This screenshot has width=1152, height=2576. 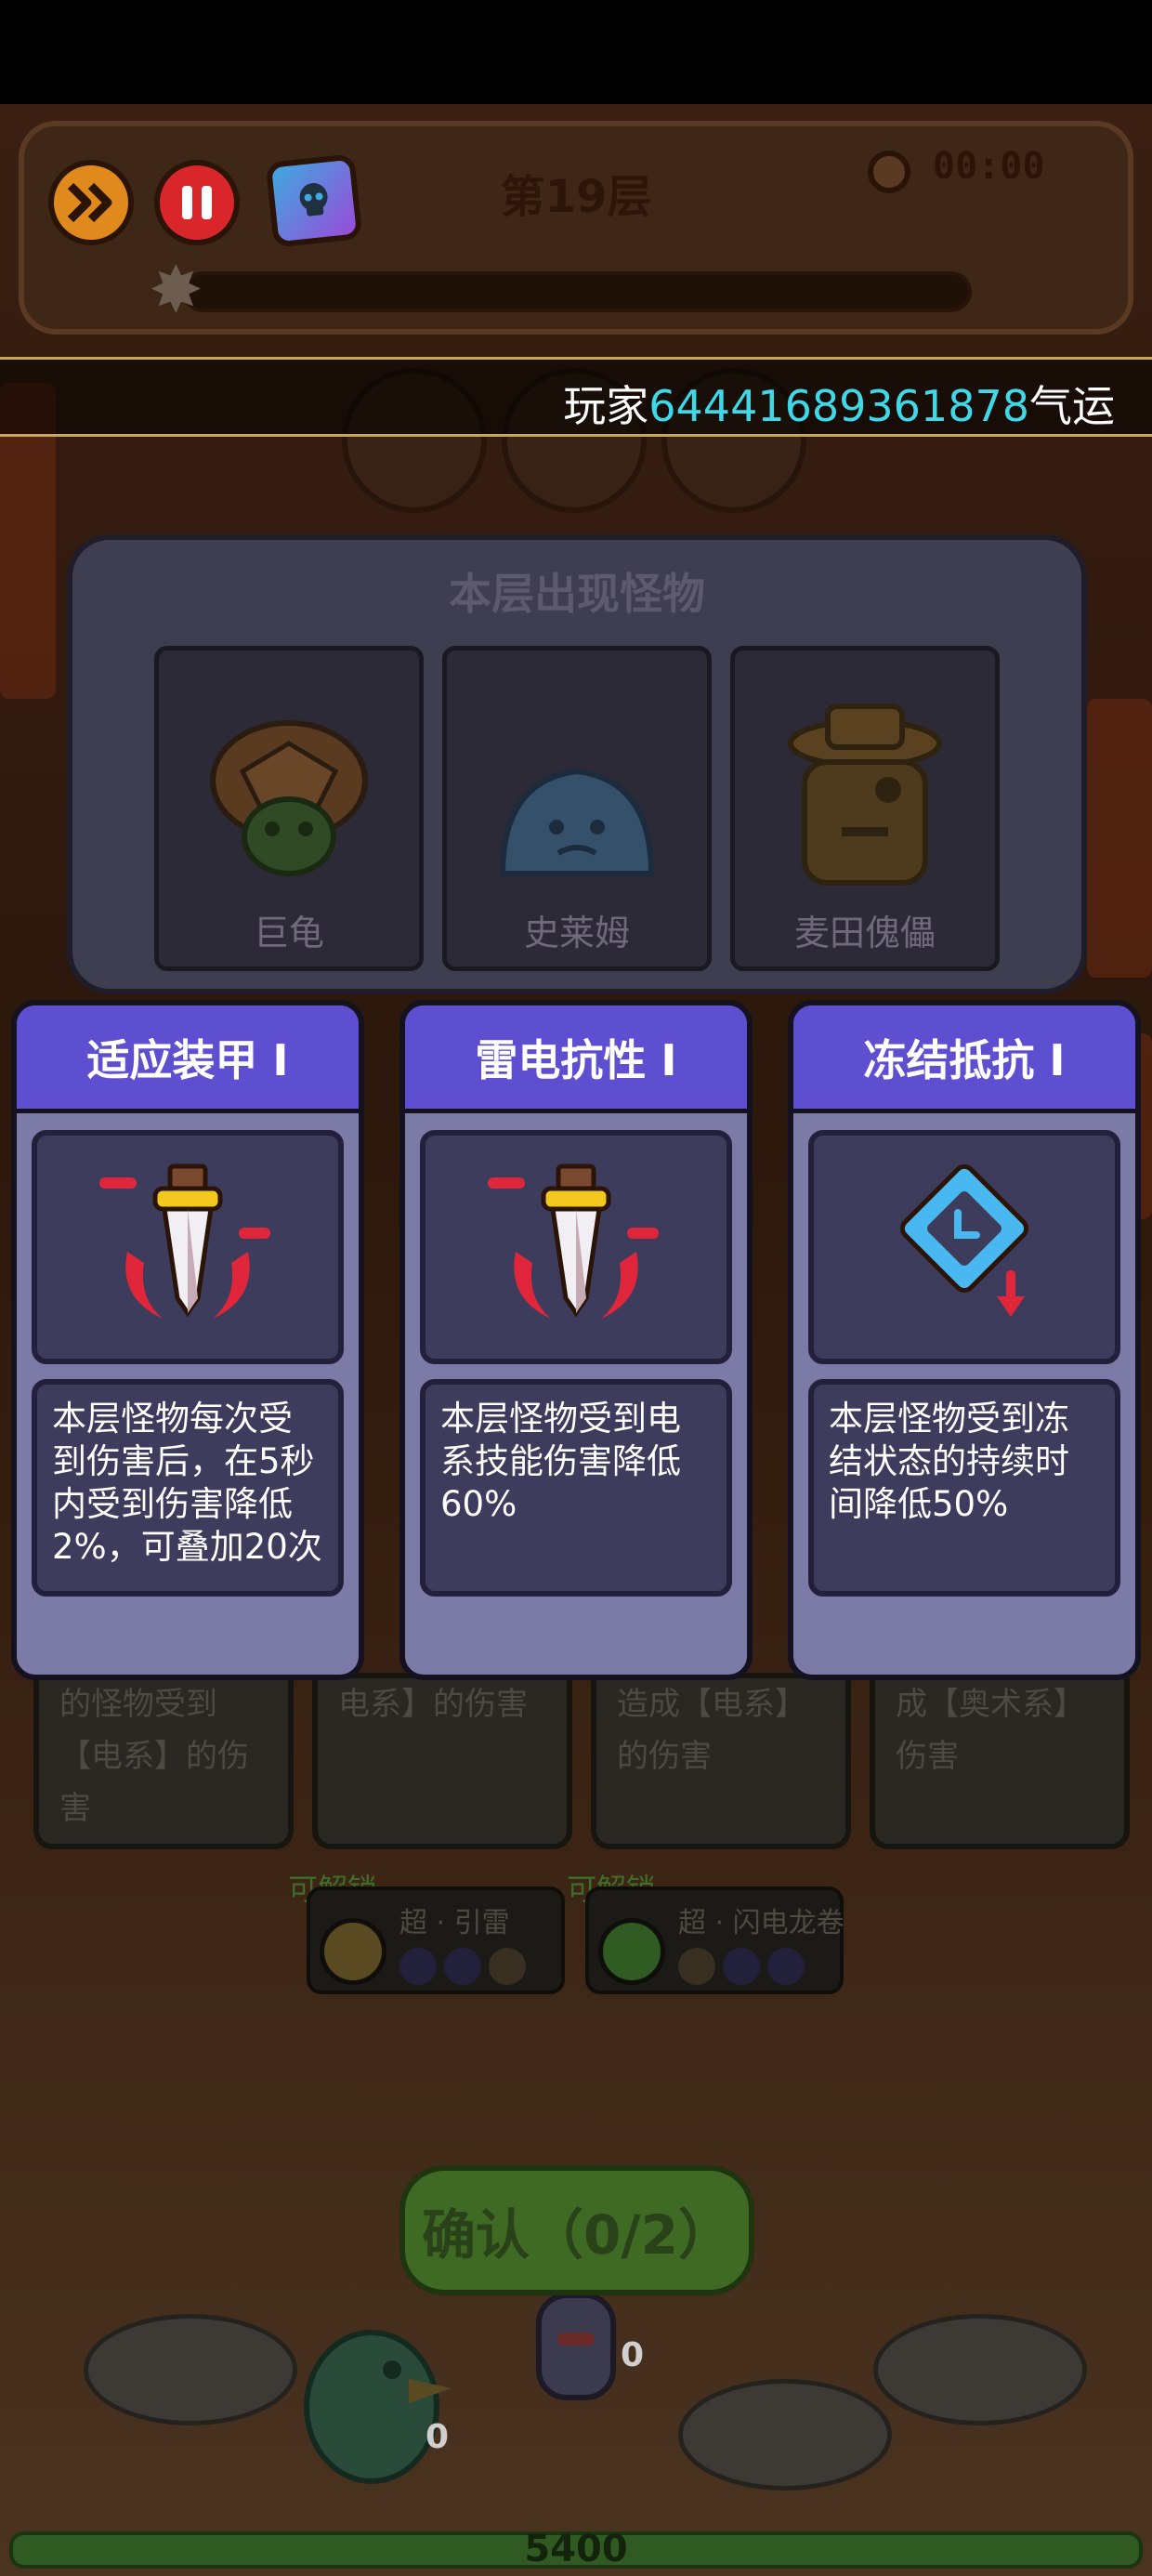 I want to click on duck-hero-icon, so click(x=378, y=2407).